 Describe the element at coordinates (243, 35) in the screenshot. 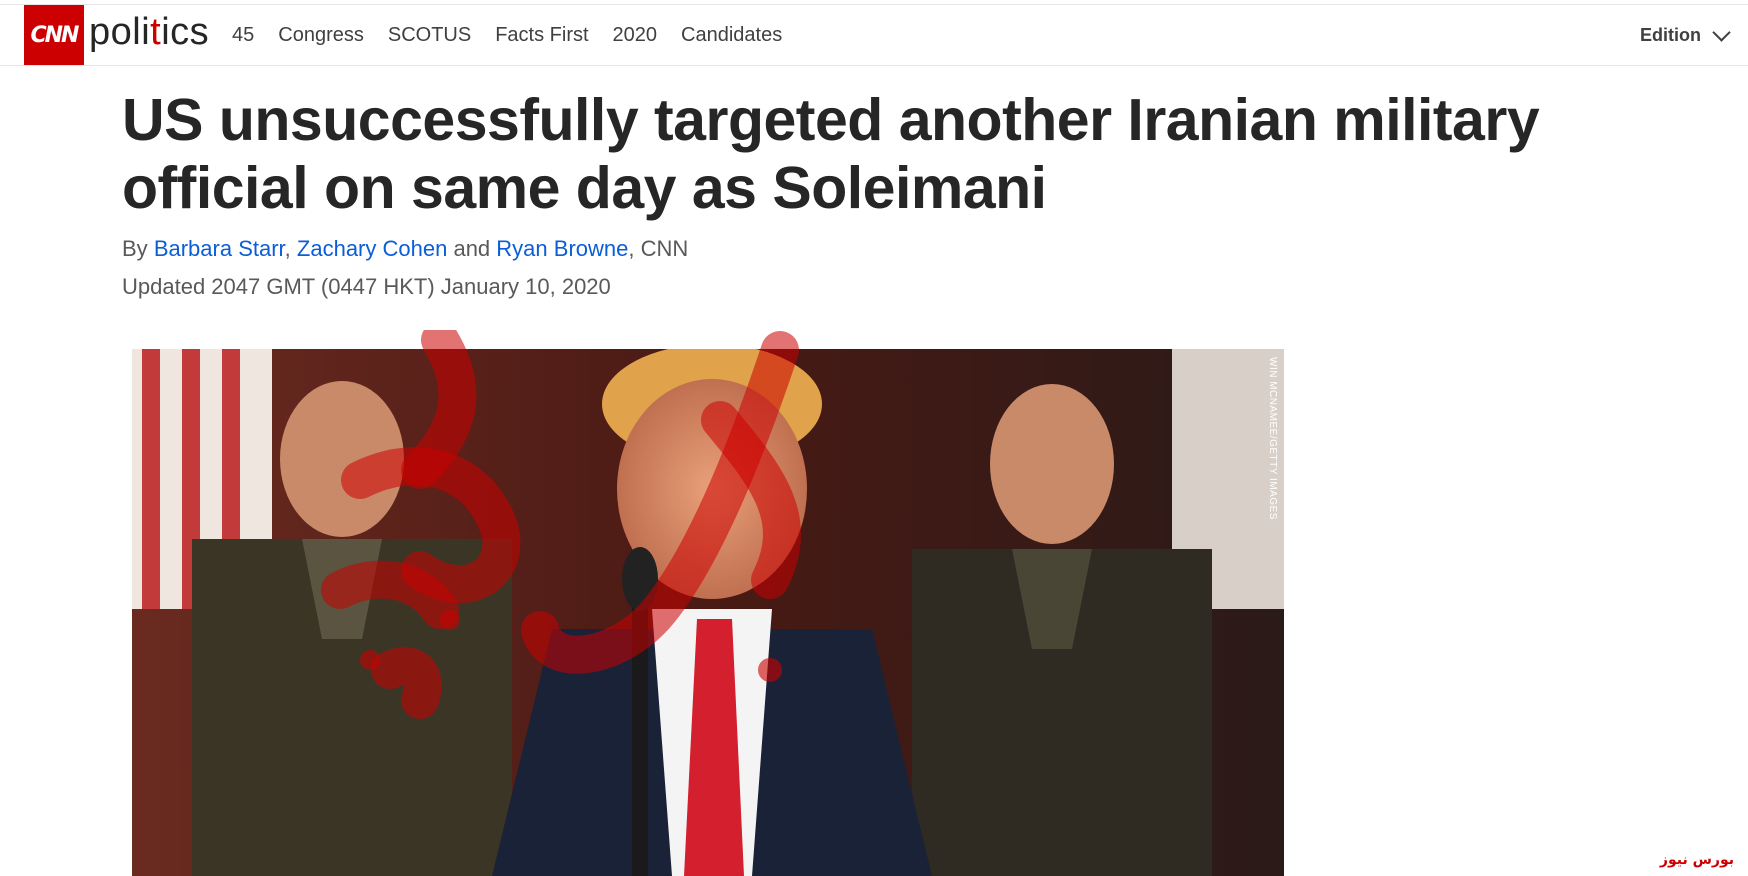

I see `nav-item-45: 45` at that location.